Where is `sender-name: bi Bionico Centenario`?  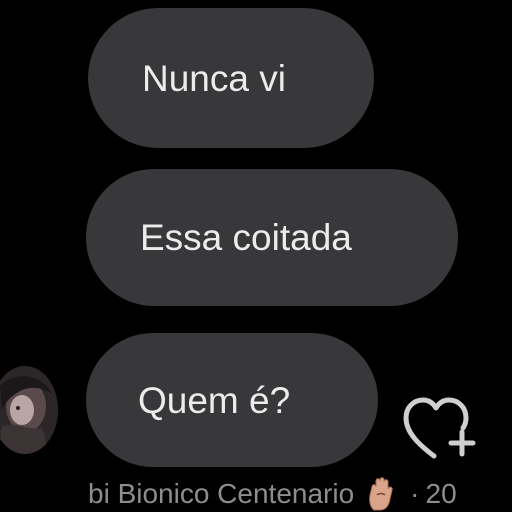 sender-name: bi Bionico Centenario is located at coordinates (221, 494).